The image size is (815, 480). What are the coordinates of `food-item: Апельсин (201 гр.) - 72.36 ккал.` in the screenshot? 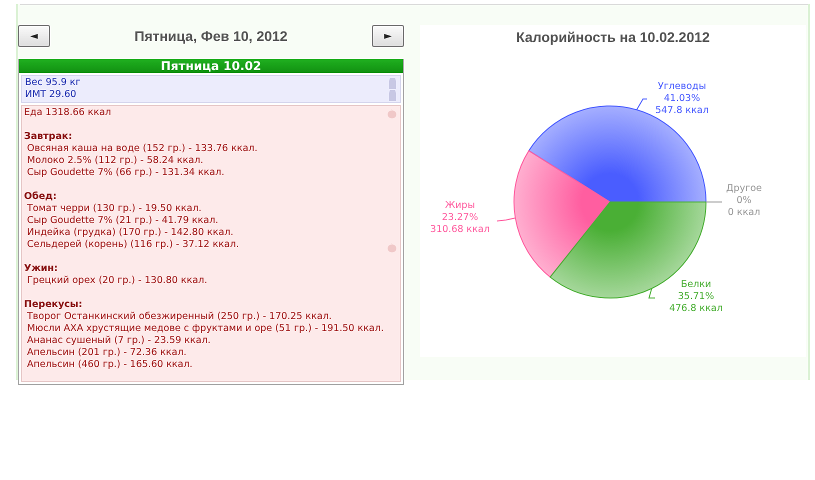 It's located at (107, 353).